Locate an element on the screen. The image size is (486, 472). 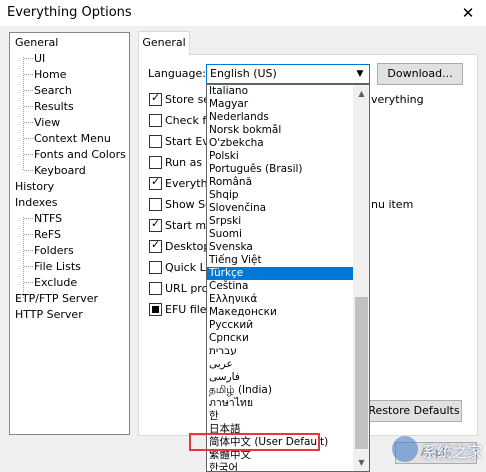
language-option: O'zbekcha is located at coordinates (280, 143).